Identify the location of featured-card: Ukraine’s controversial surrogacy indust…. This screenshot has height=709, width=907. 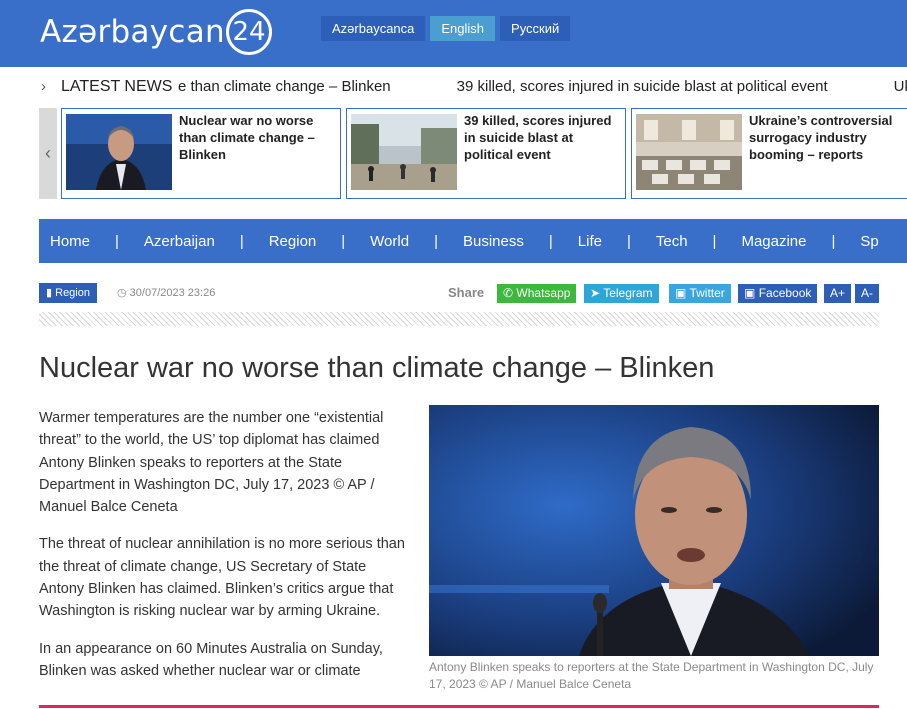
(769, 153).